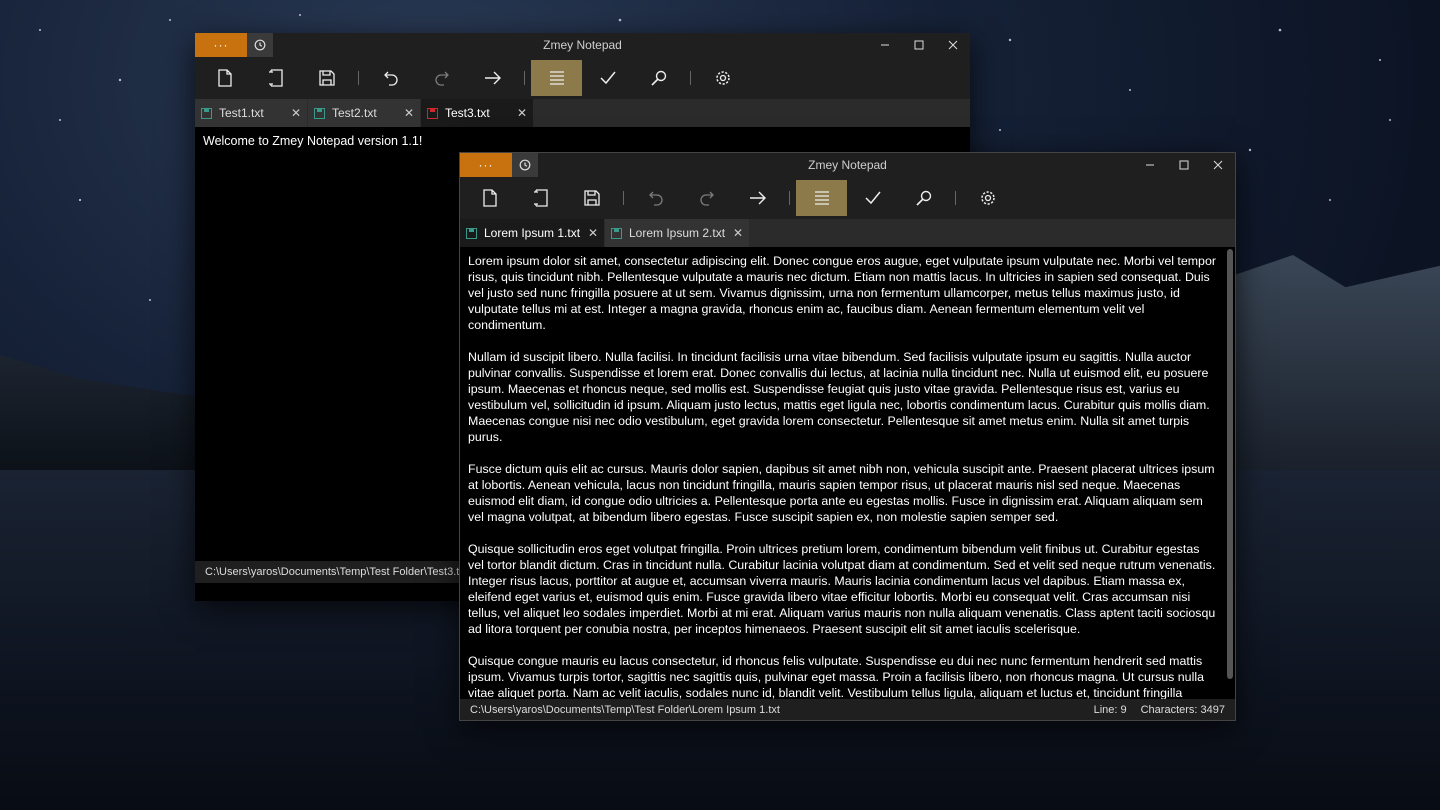 This screenshot has width=1440, height=810. I want to click on tab-label: Test2.txt, so click(354, 113).